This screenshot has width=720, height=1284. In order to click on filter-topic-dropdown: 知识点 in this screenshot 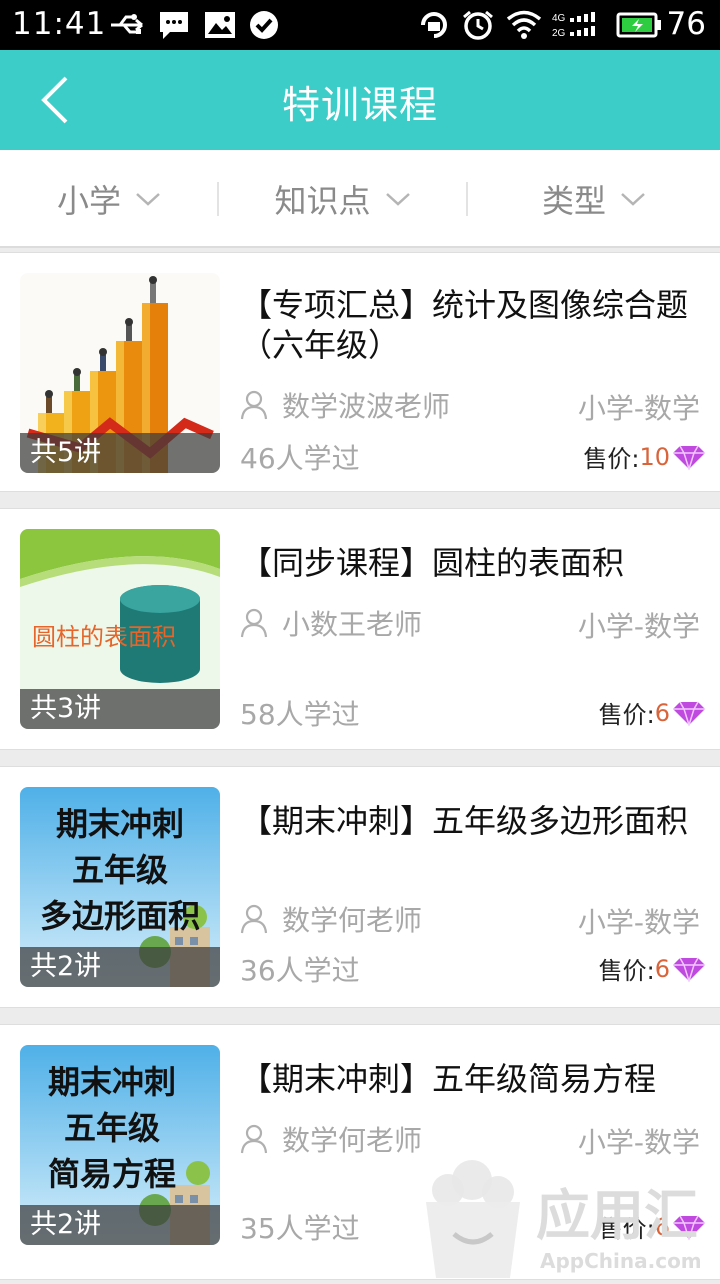, I will do `click(342, 199)`.